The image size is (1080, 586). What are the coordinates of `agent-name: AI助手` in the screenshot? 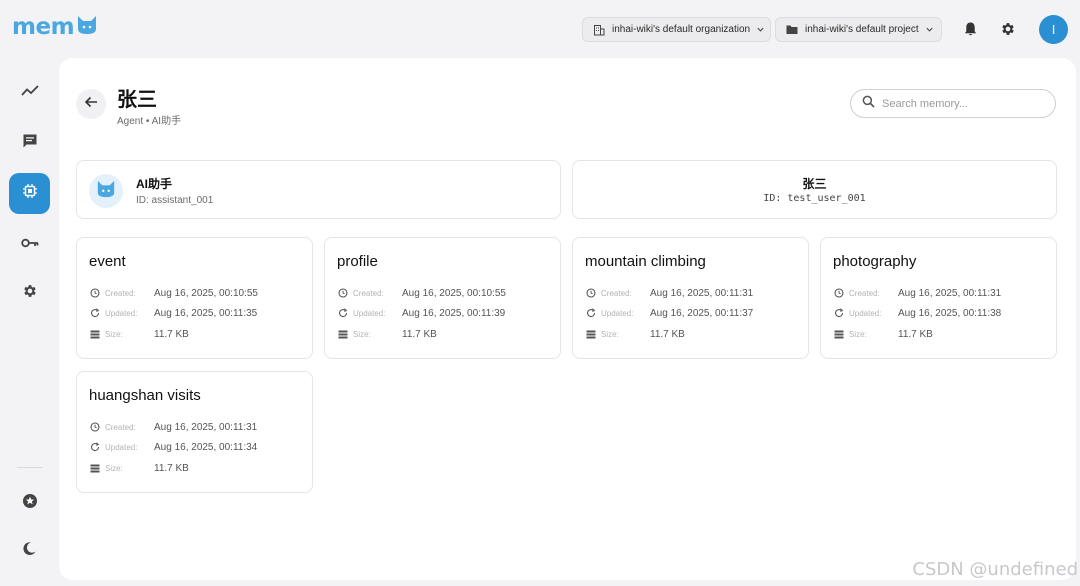 It's located at (154, 184).